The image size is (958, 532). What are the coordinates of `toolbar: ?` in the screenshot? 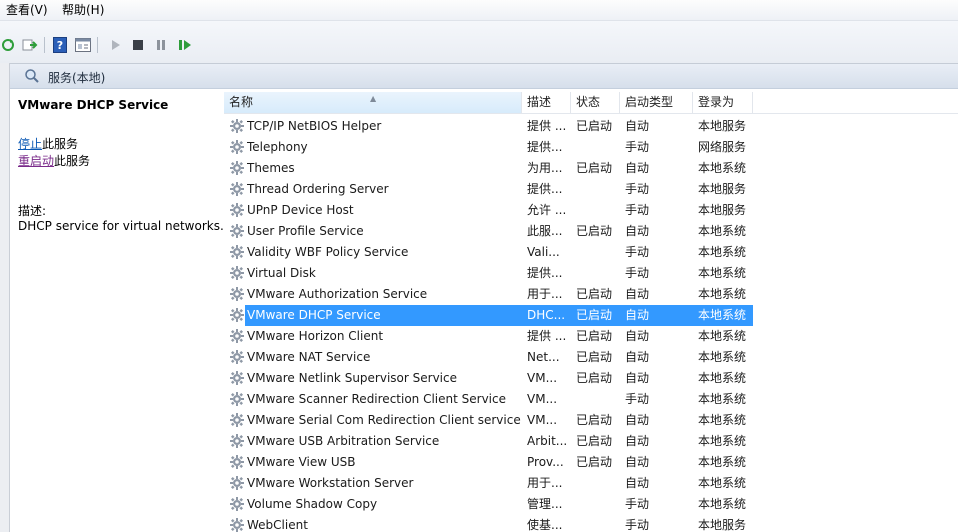 It's located at (479, 42).